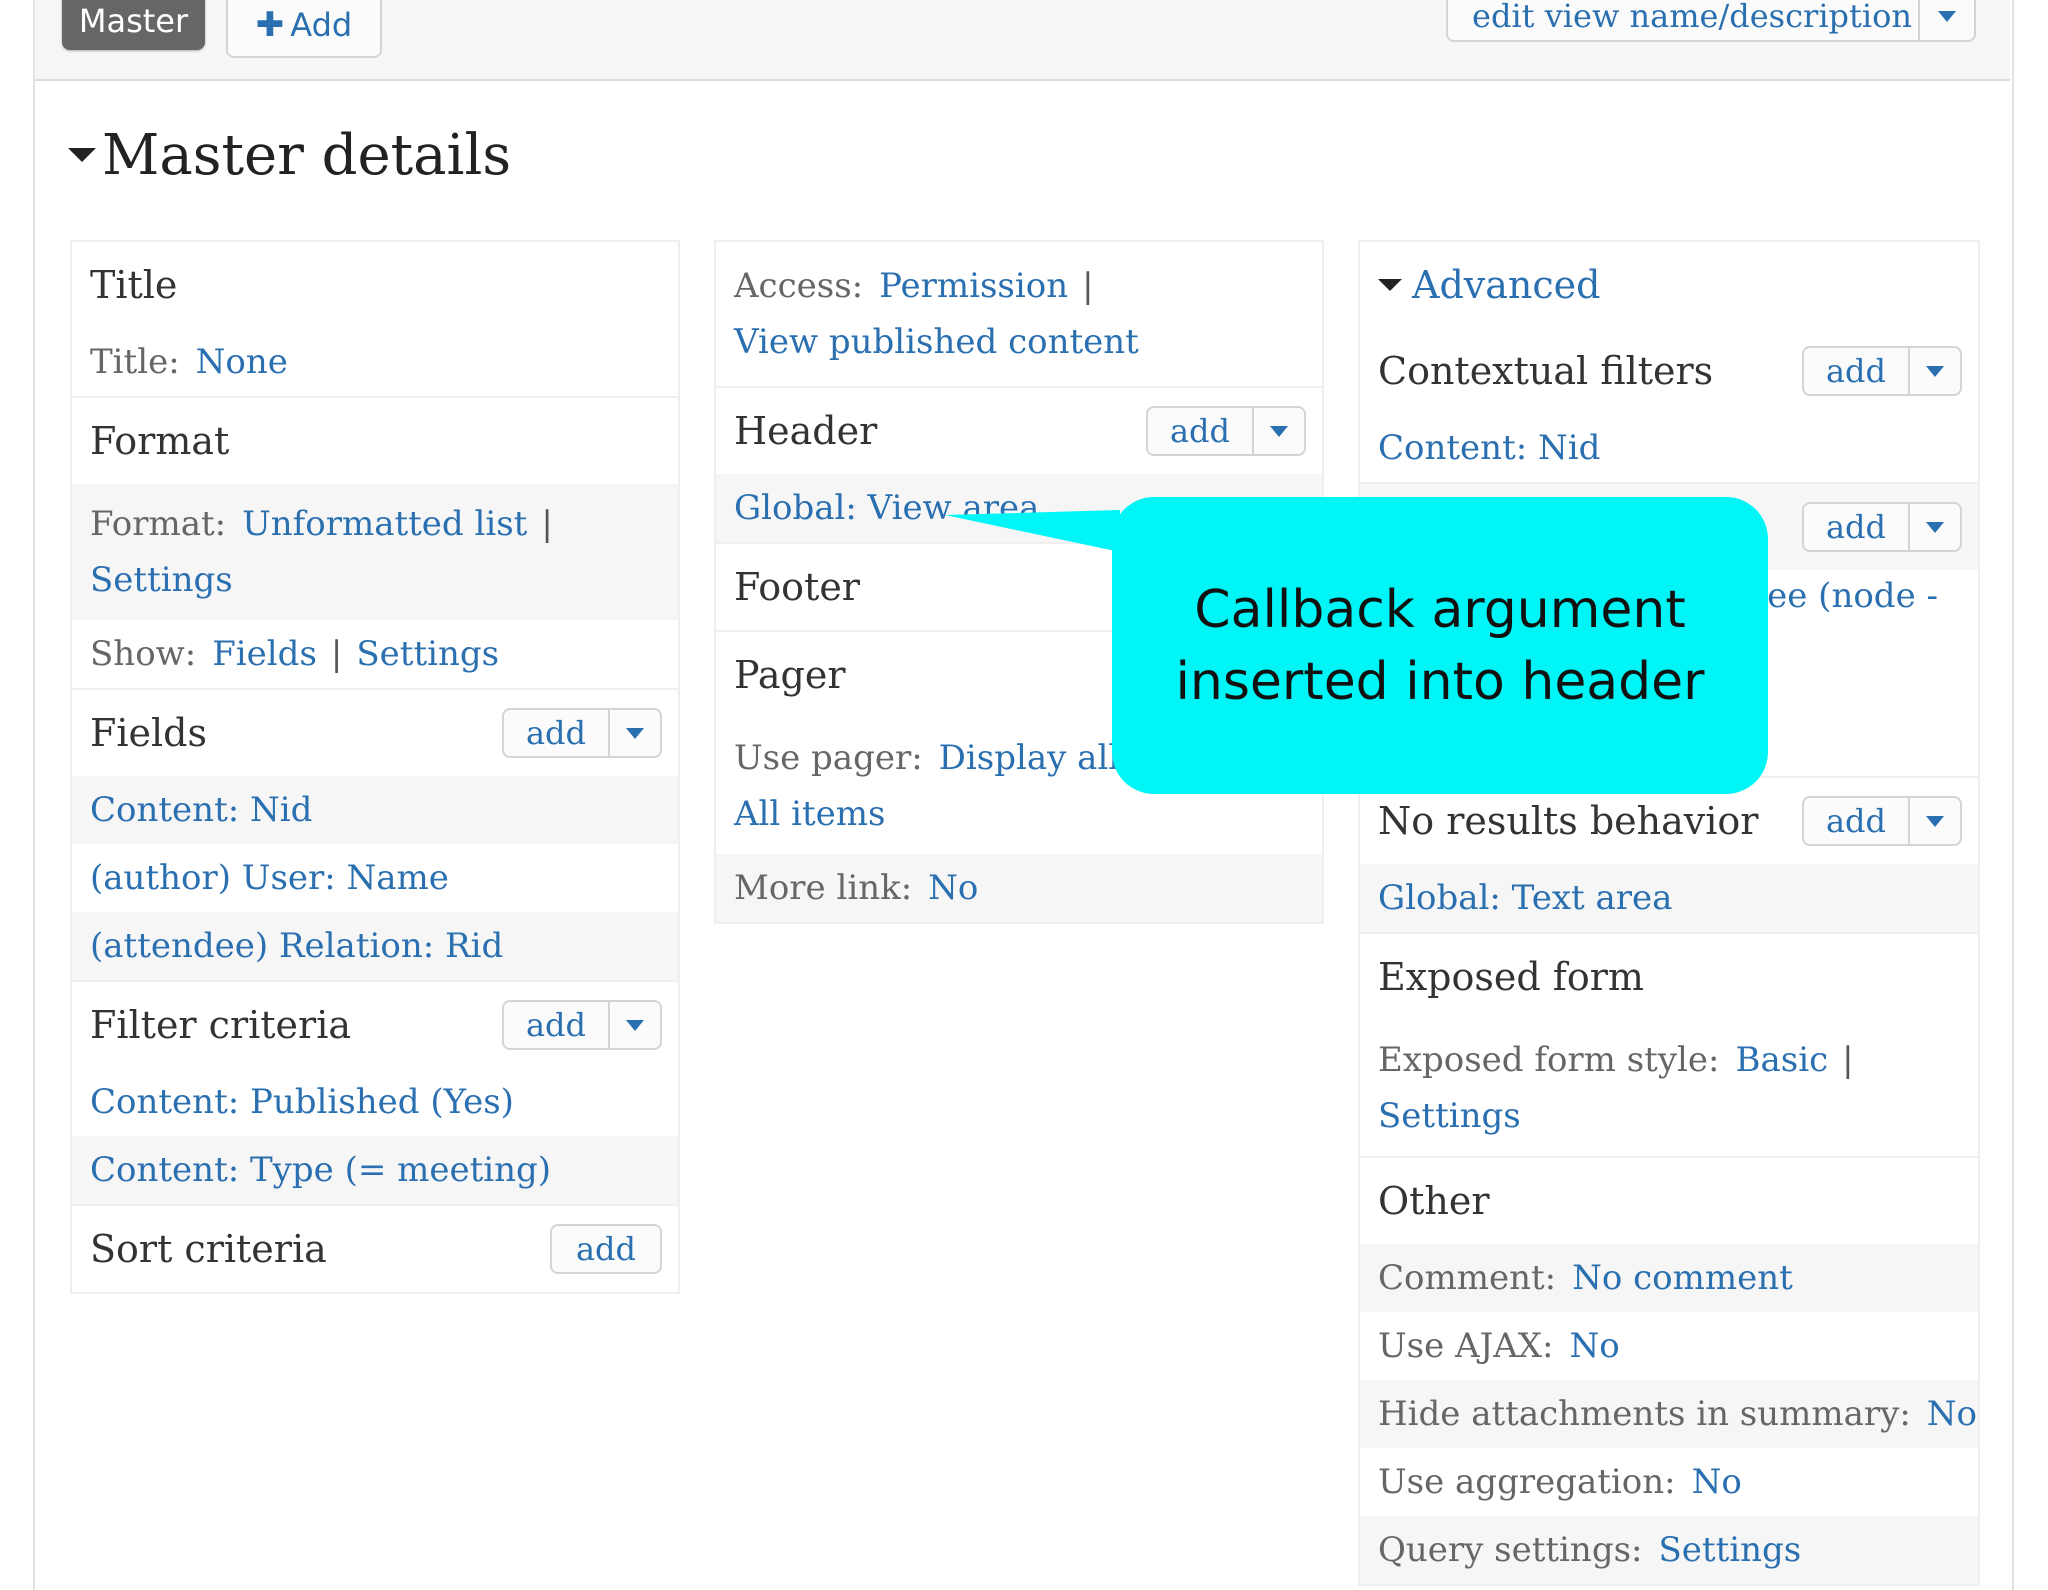 Image resolution: width=2048 pixels, height=1590 pixels. What do you see at coordinates (1440, 645) in the screenshot?
I see `callout-bubble: Callback argument inserted into header` at bounding box center [1440, 645].